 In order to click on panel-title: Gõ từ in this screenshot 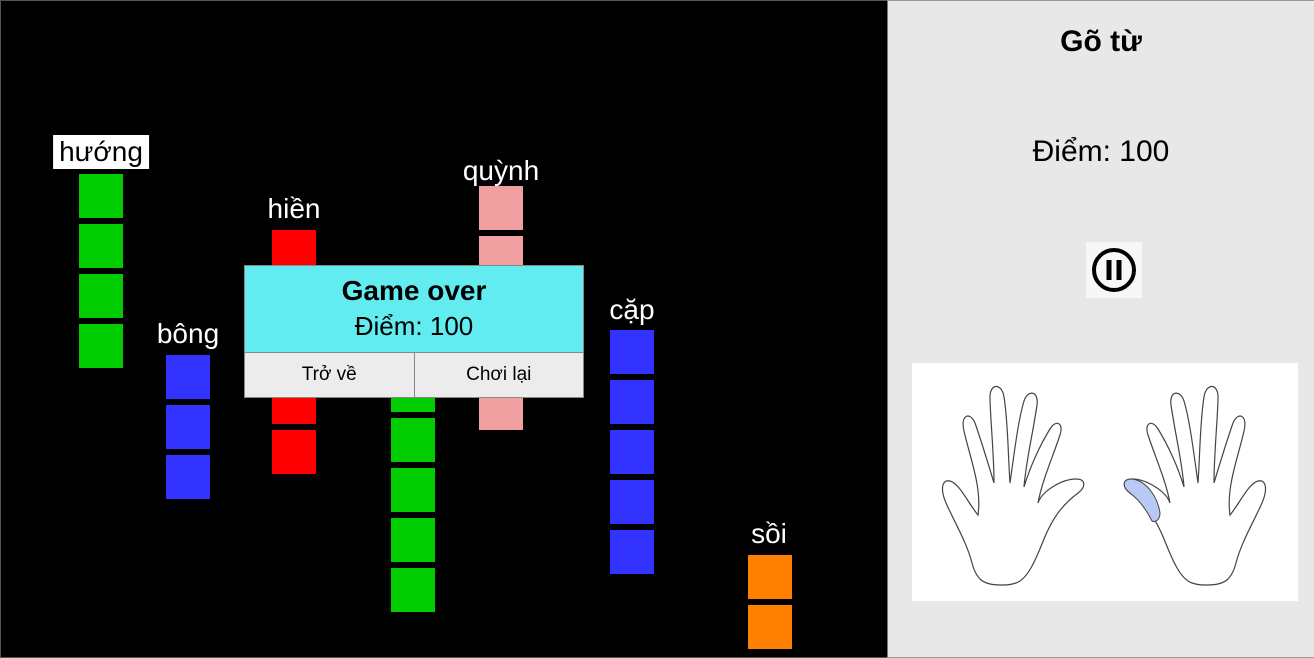, I will do `click(1101, 41)`.